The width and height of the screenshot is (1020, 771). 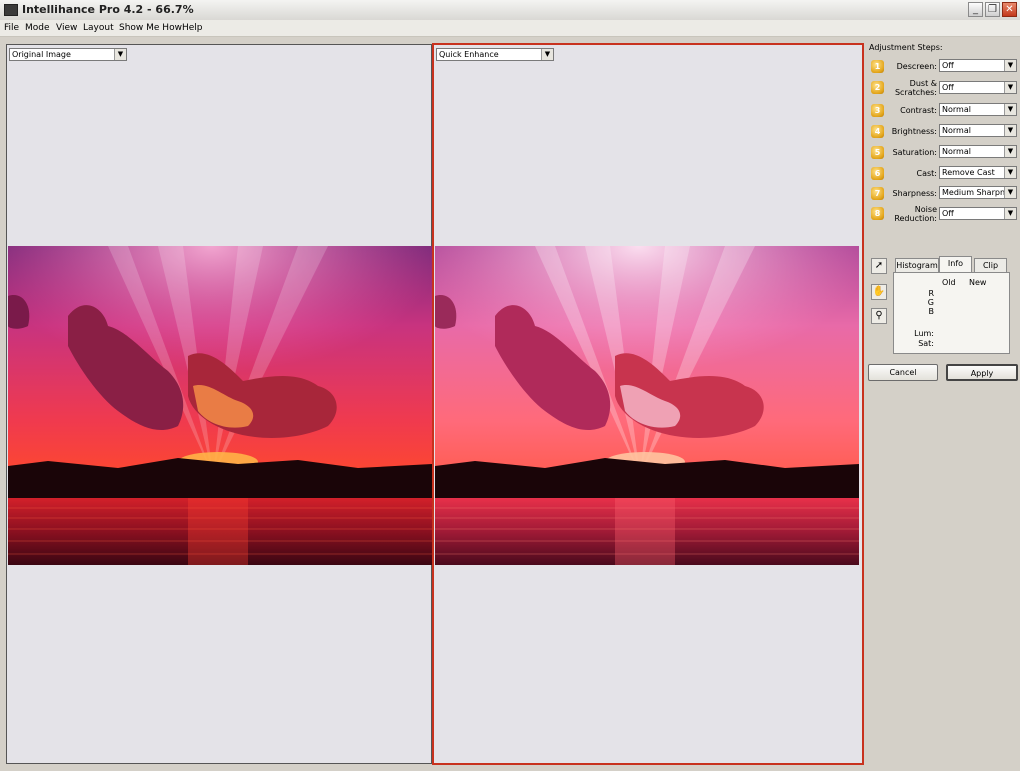 I want to click on info-col-old: Old, so click(x=949, y=282).